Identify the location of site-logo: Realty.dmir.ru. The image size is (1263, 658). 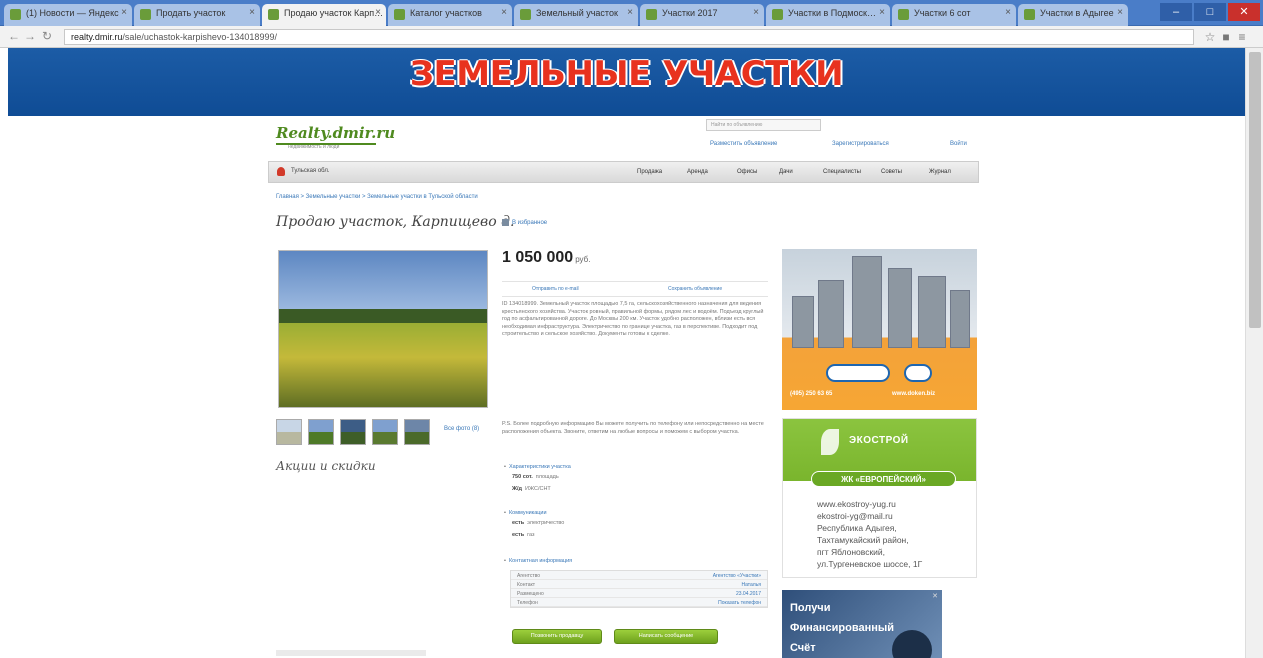
(335, 133).